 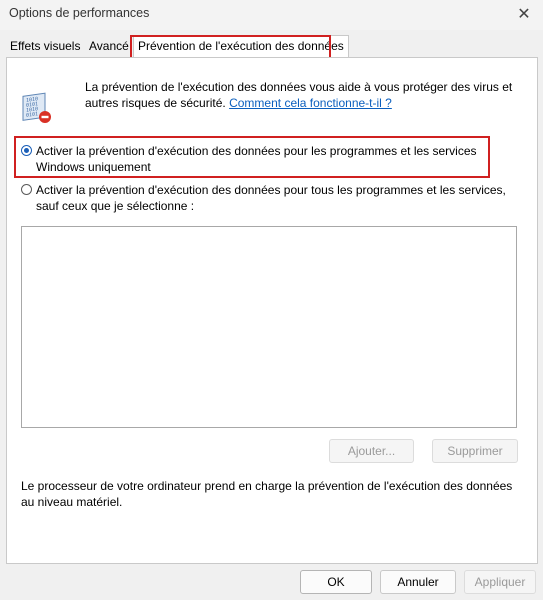 What do you see at coordinates (500, 582) in the screenshot?
I see `apply-button: Appliquer` at bounding box center [500, 582].